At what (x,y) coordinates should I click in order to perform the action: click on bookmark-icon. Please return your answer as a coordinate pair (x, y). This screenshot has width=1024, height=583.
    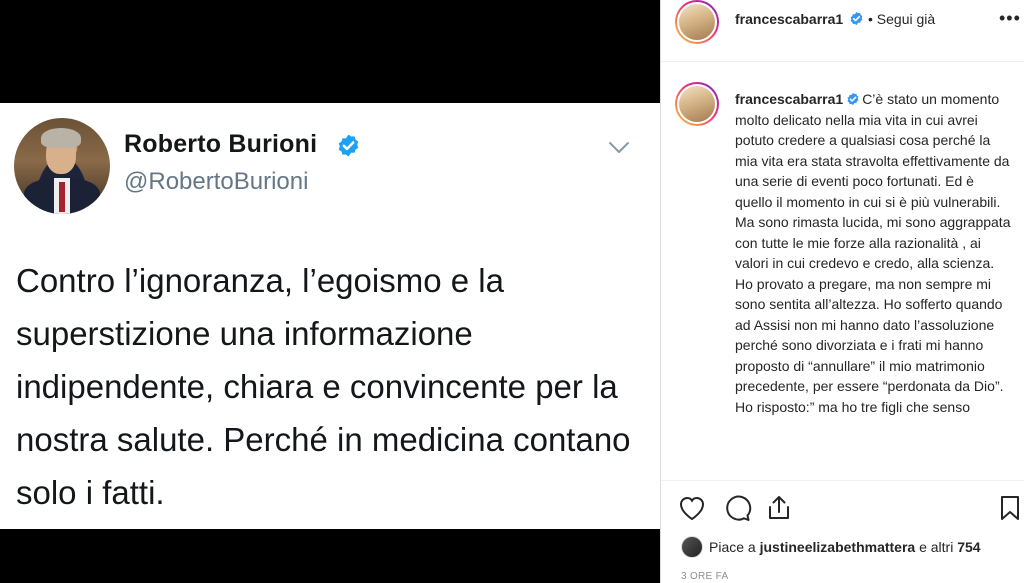
    Looking at the image, I should click on (1009, 508).